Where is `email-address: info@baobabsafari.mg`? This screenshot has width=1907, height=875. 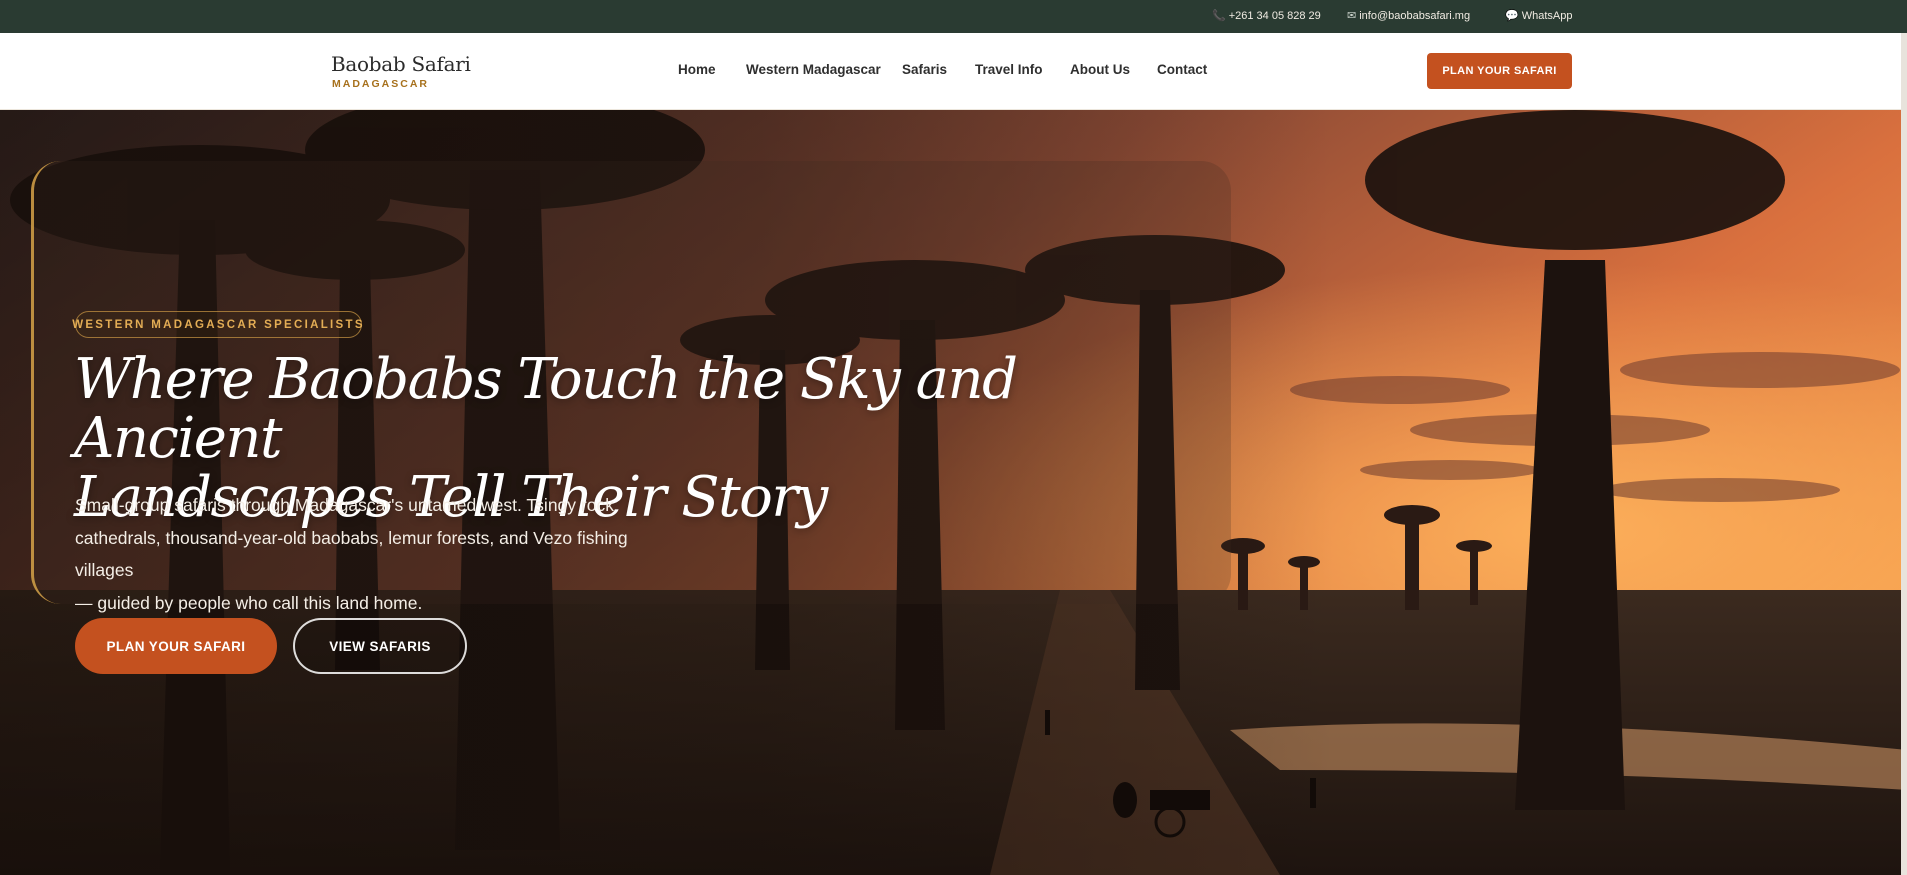
email-address: info@baobabsafari.mg is located at coordinates (1415, 16).